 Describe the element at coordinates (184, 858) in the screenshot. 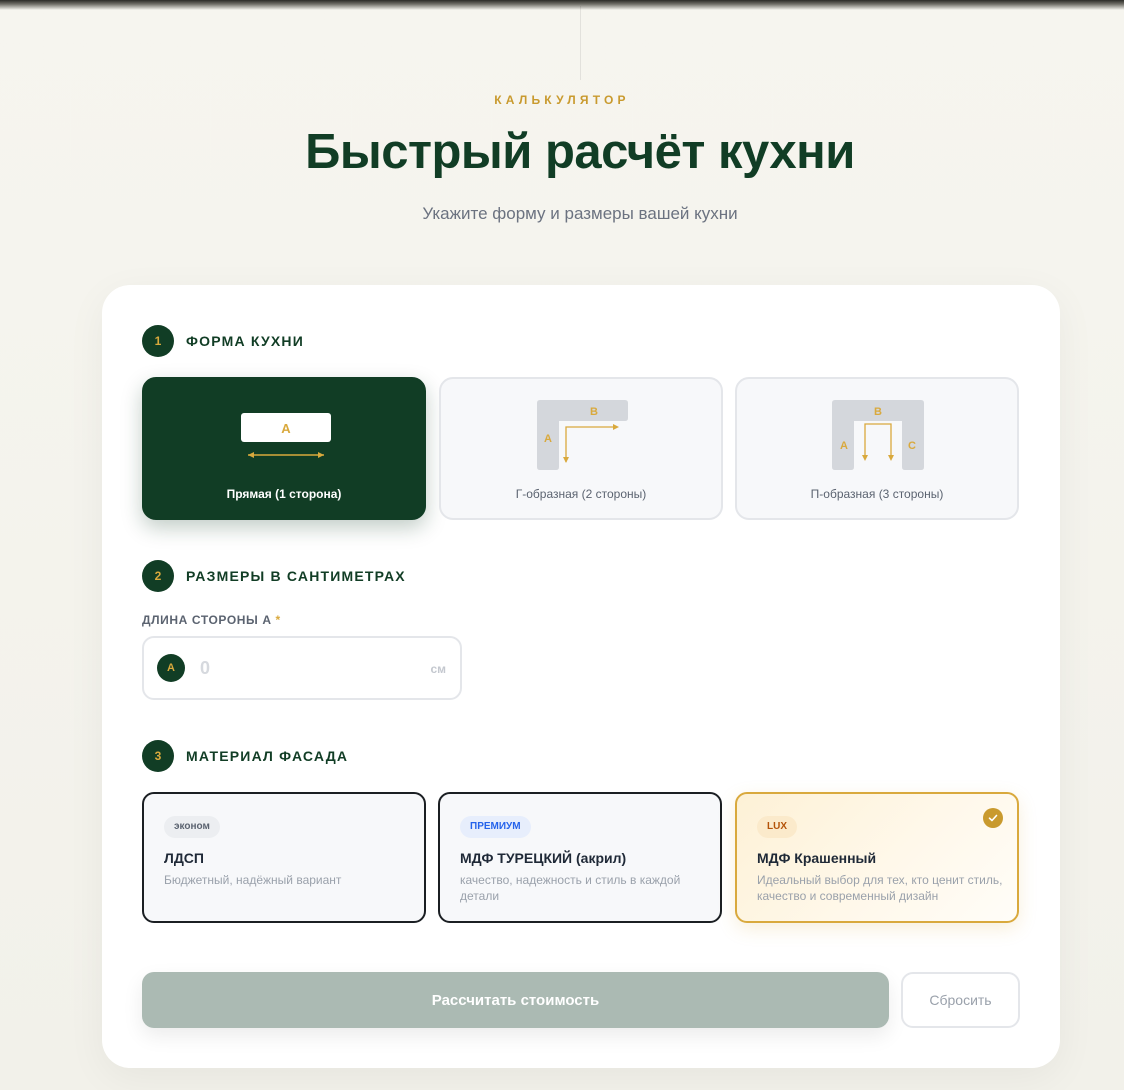

I see `material-title: ЛДСП` at that location.